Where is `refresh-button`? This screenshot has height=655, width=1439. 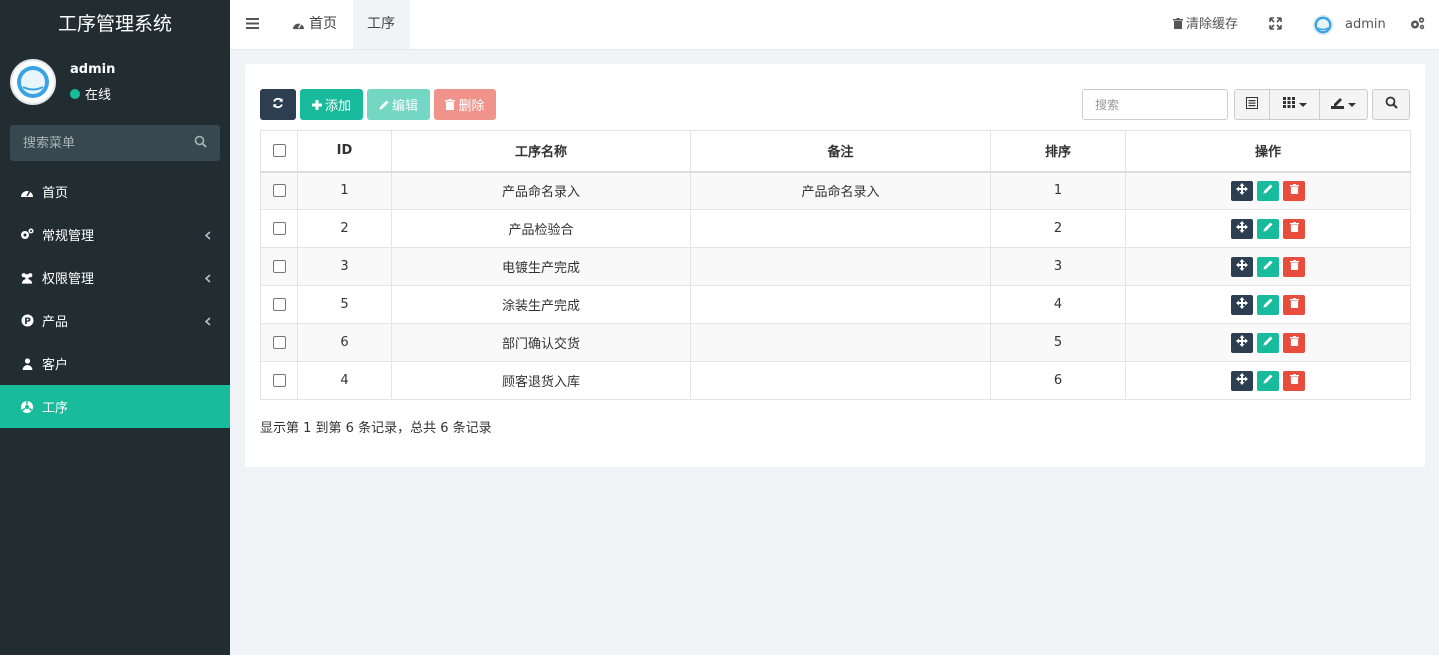
refresh-button is located at coordinates (278, 104).